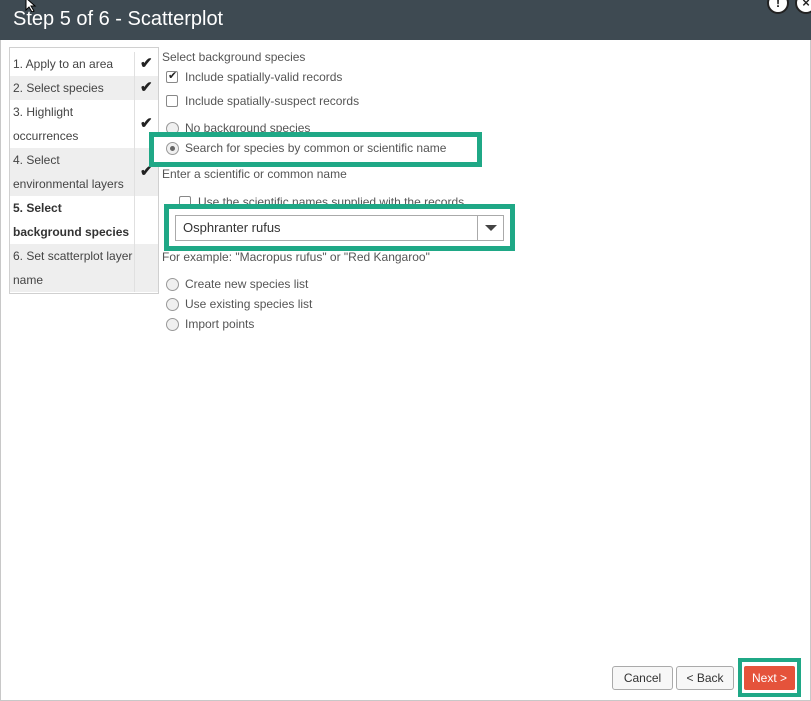 The image size is (811, 701). What do you see at coordinates (68, 184) in the screenshot?
I see `step-4-label-line2: environmental layers` at bounding box center [68, 184].